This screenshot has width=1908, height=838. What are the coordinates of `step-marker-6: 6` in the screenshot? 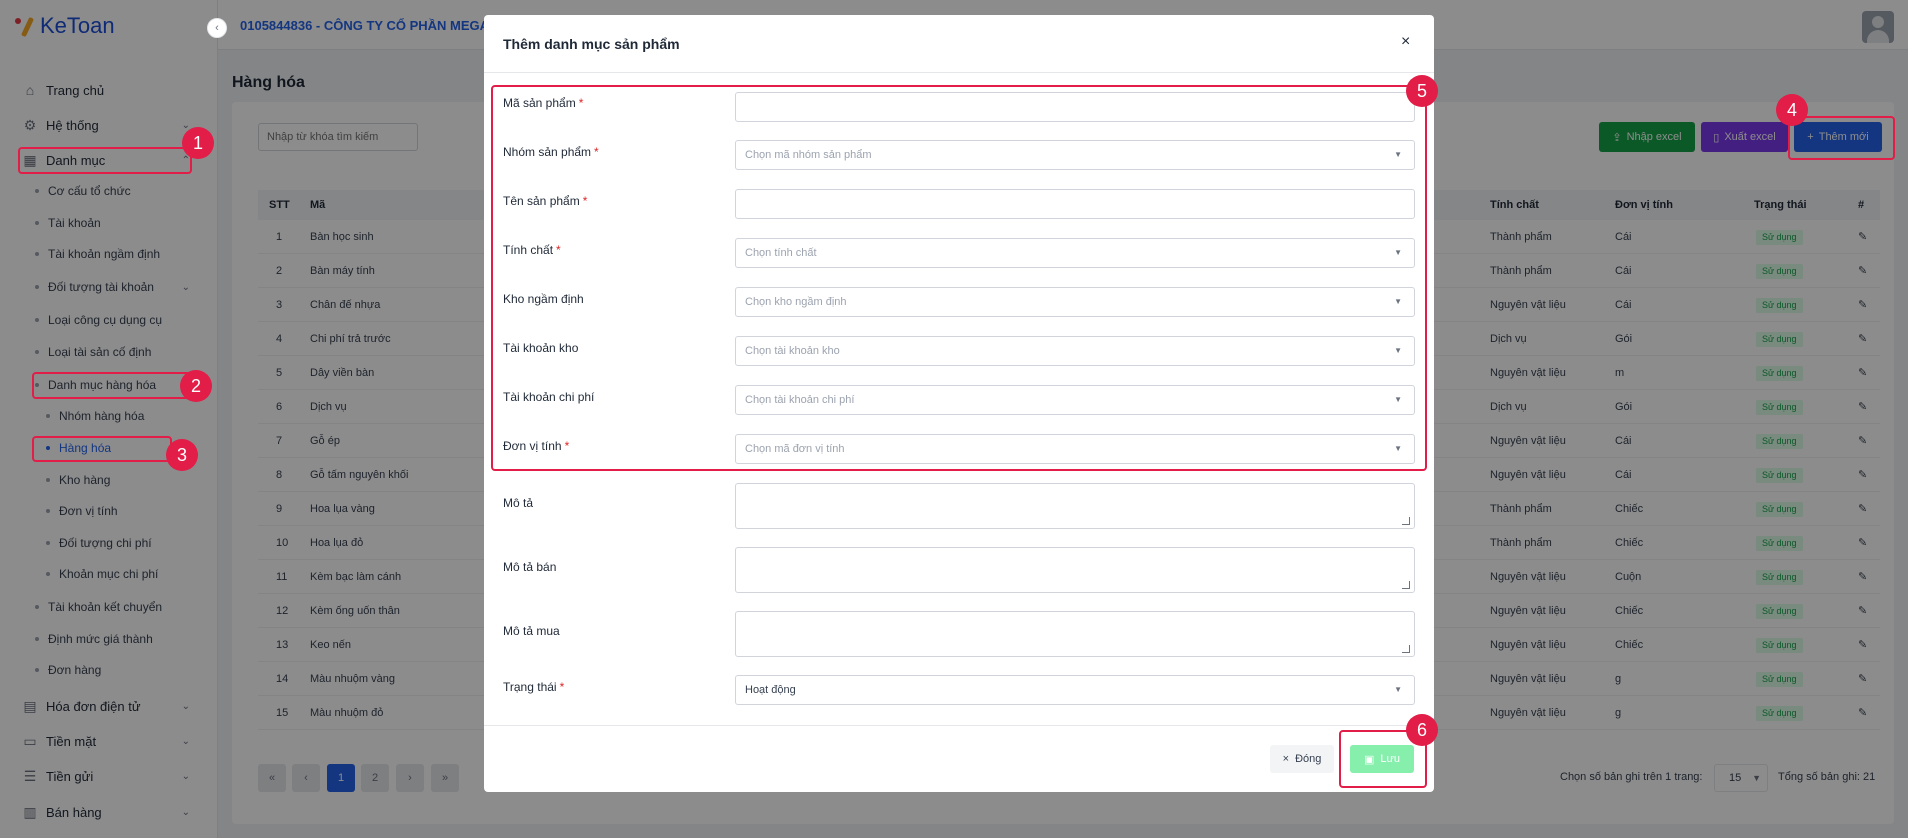 It's located at (1422, 730).